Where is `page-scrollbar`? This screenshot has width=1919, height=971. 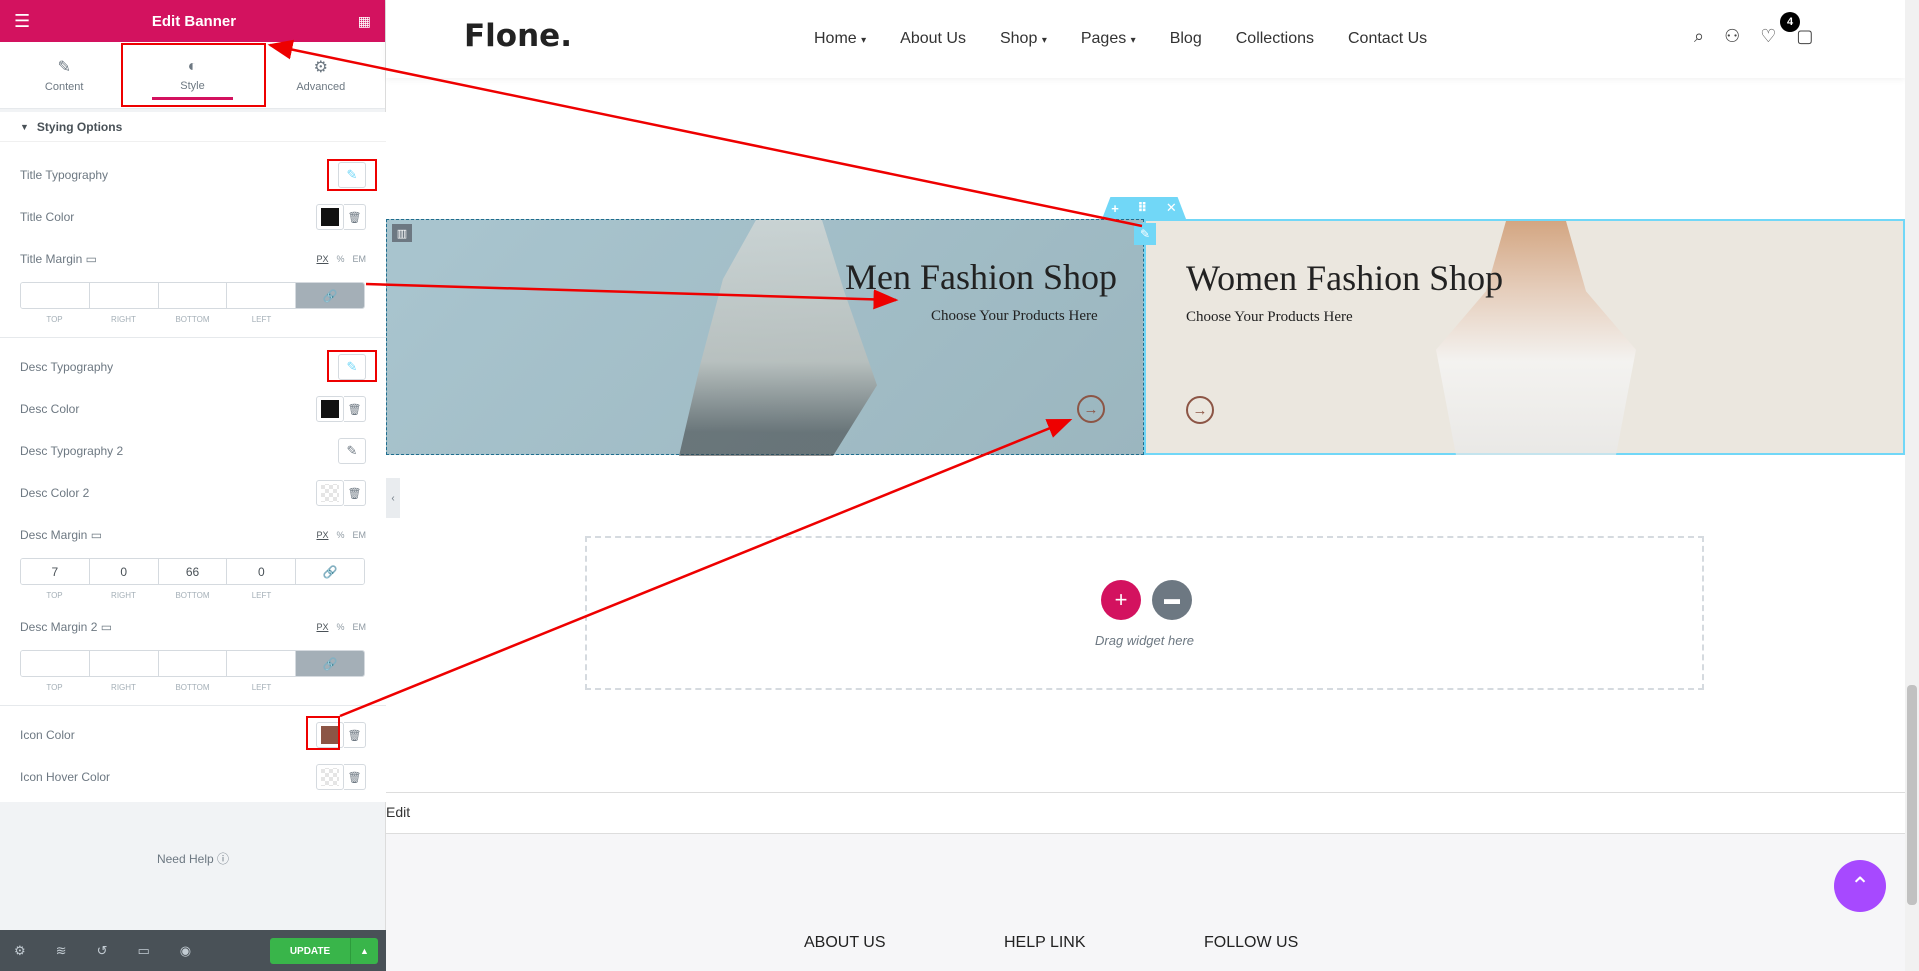
page-scrollbar is located at coordinates (1912, 485).